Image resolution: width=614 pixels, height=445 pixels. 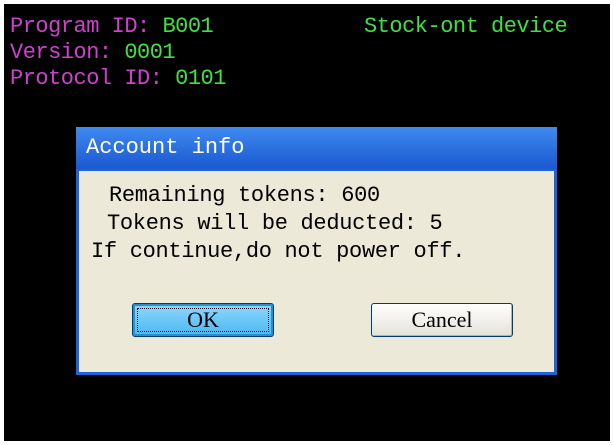 What do you see at coordinates (316, 148) in the screenshot?
I see `dialog-titlebar: Account info` at bounding box center [316, 148].